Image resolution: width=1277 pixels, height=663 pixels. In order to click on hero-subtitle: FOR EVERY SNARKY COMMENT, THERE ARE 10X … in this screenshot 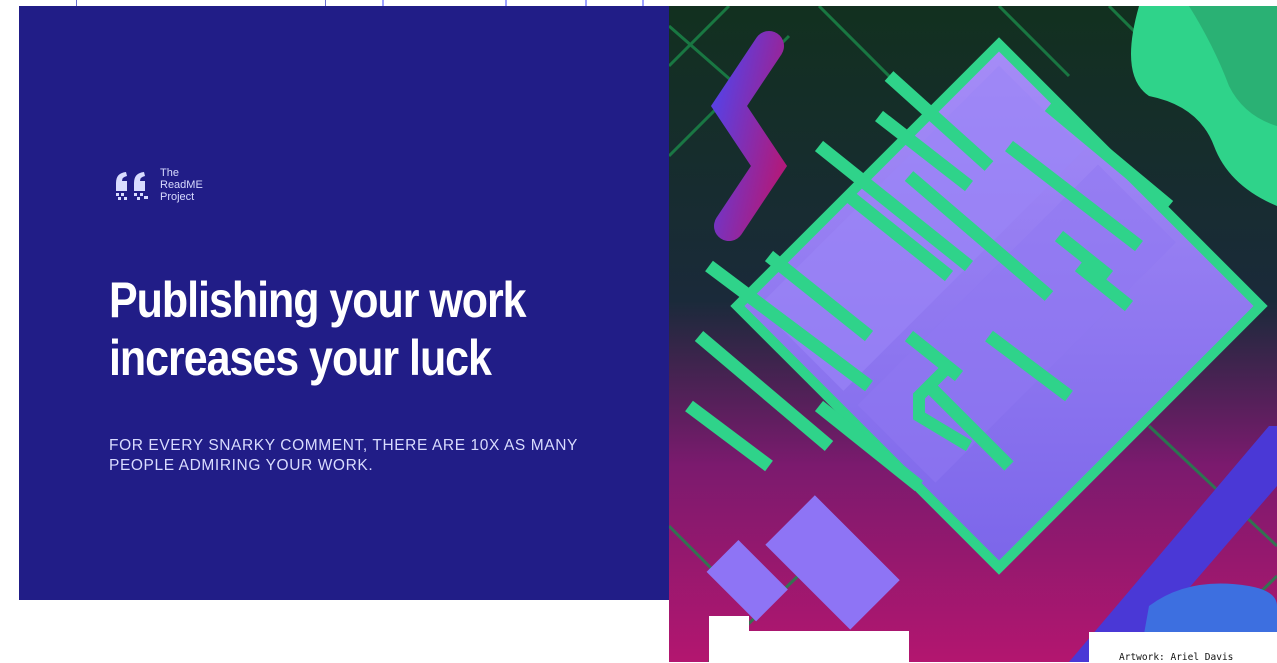, I will do `click(343, 455)`.